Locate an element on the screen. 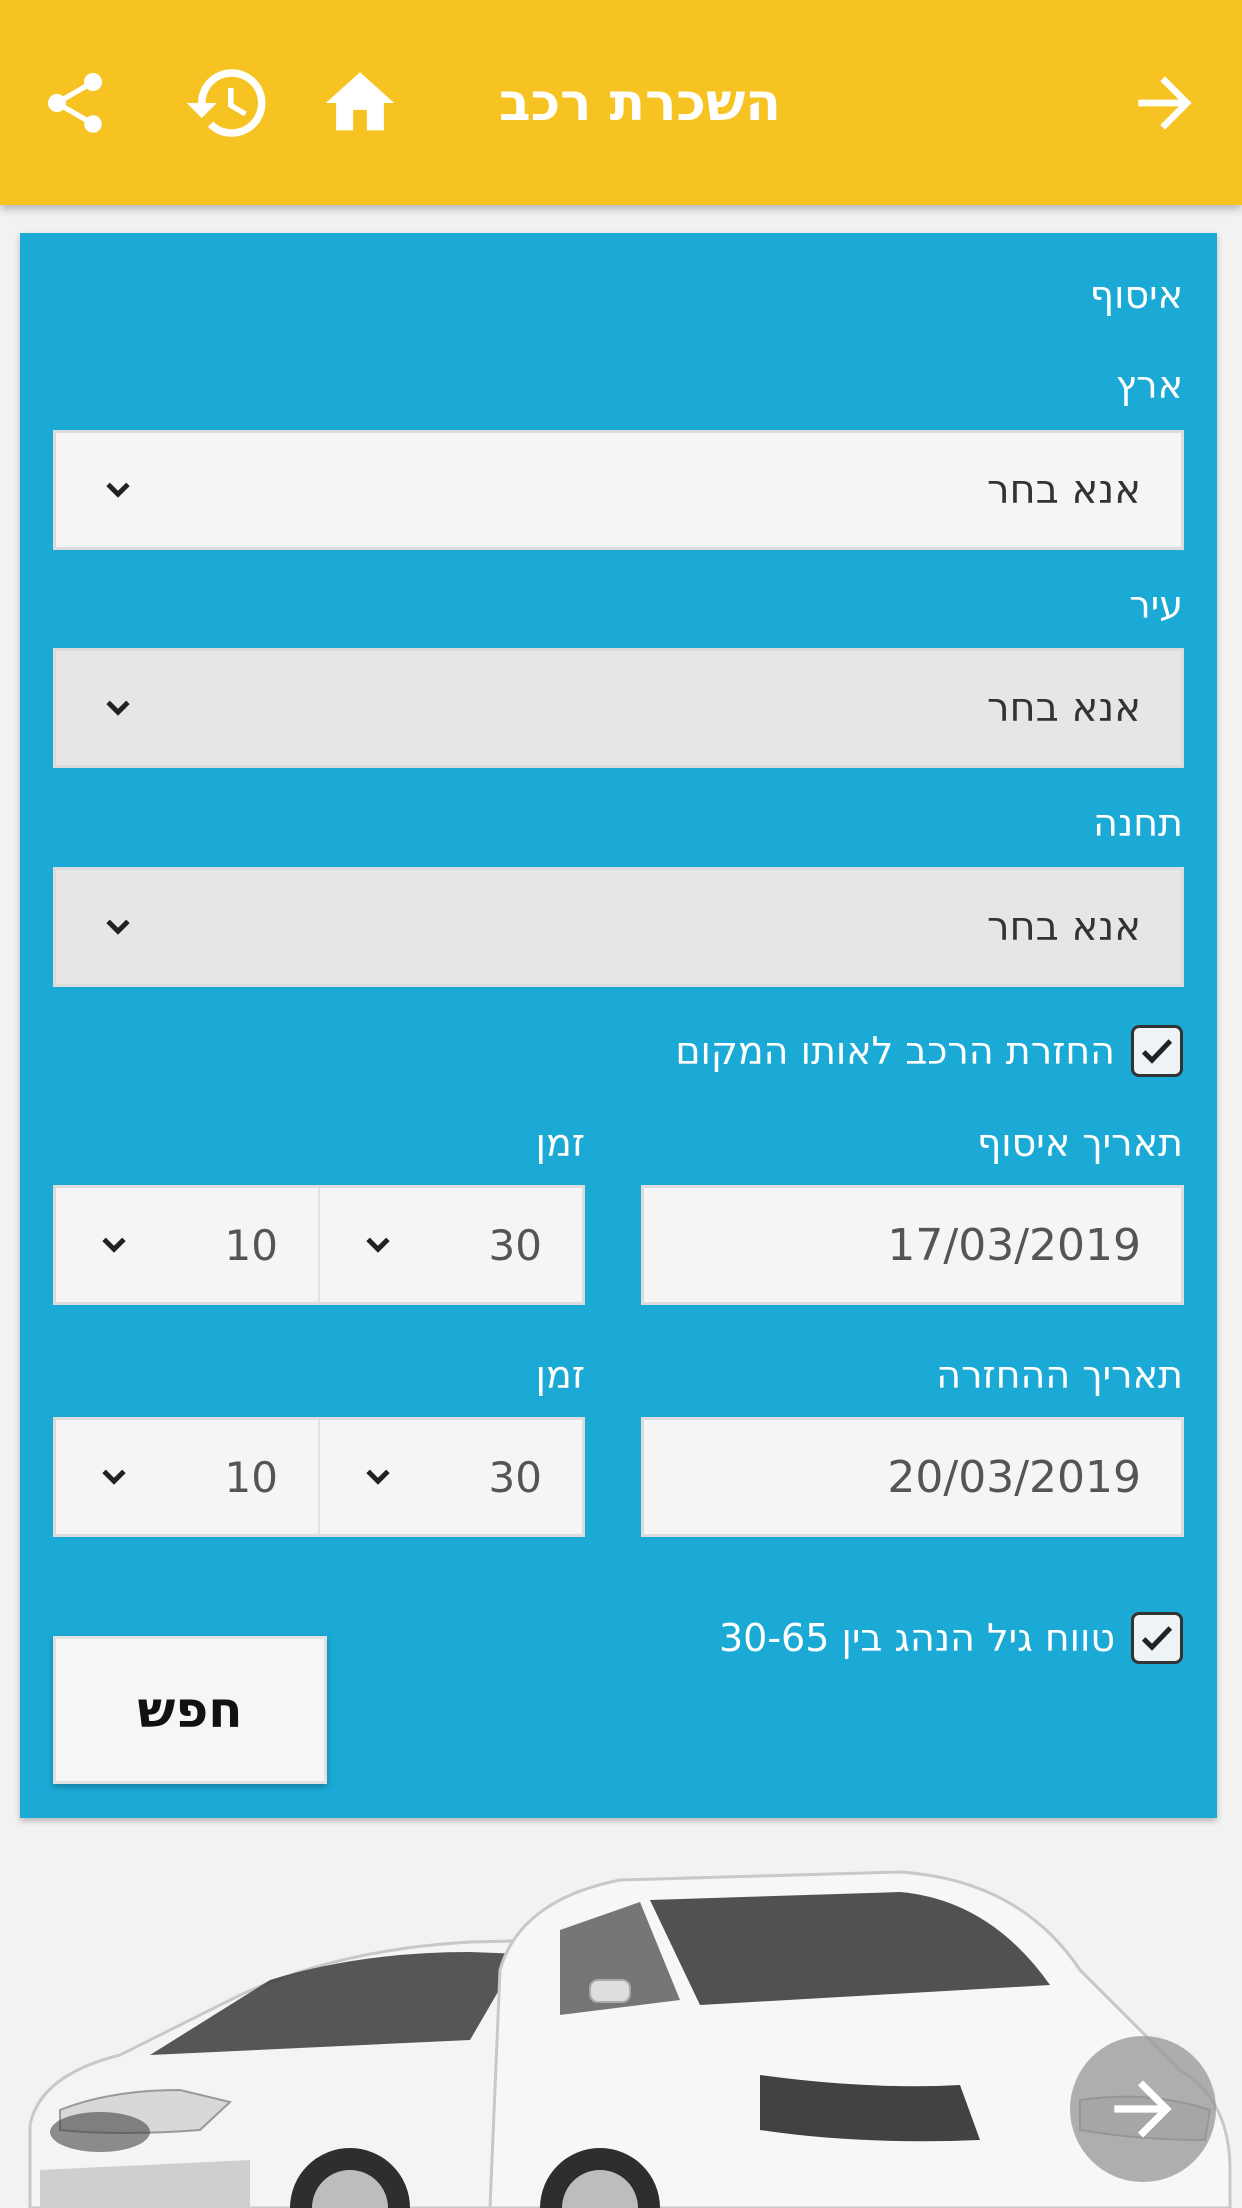 The width and height of the screenshot is (1242, 2208). same-place-return-checkbox is located at coordinates (1157, 1051).